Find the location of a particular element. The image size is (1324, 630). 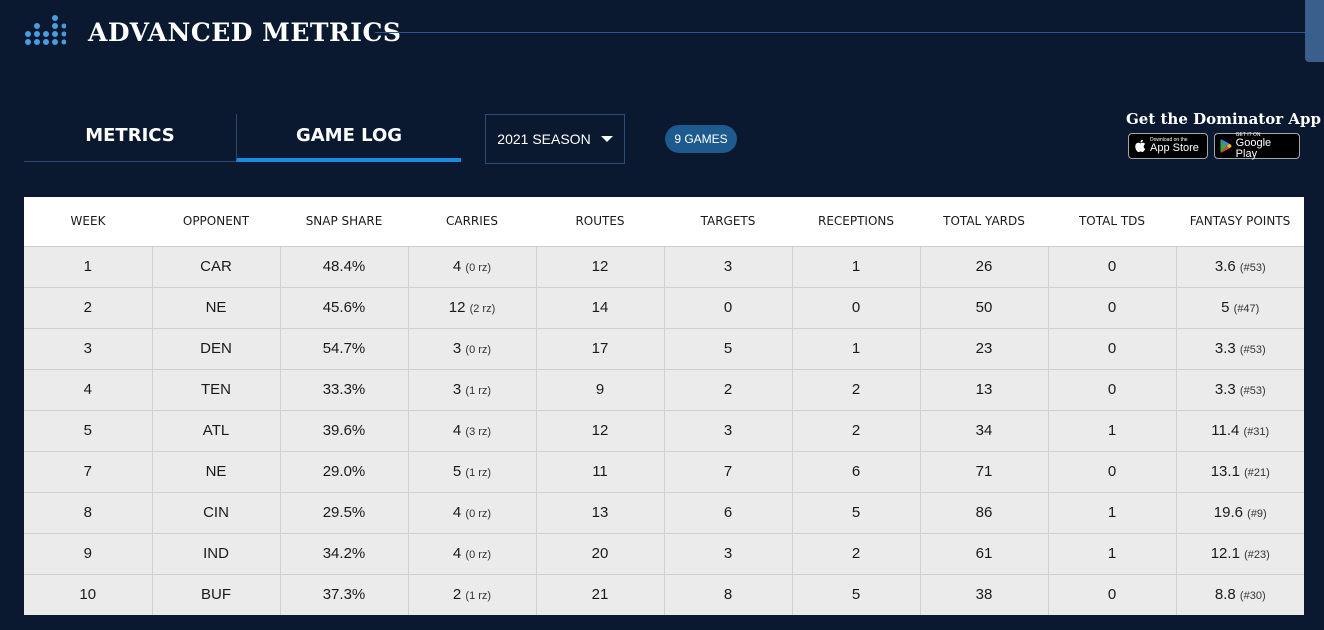

cell-routes: 9 is located at coordinates (600, 390).